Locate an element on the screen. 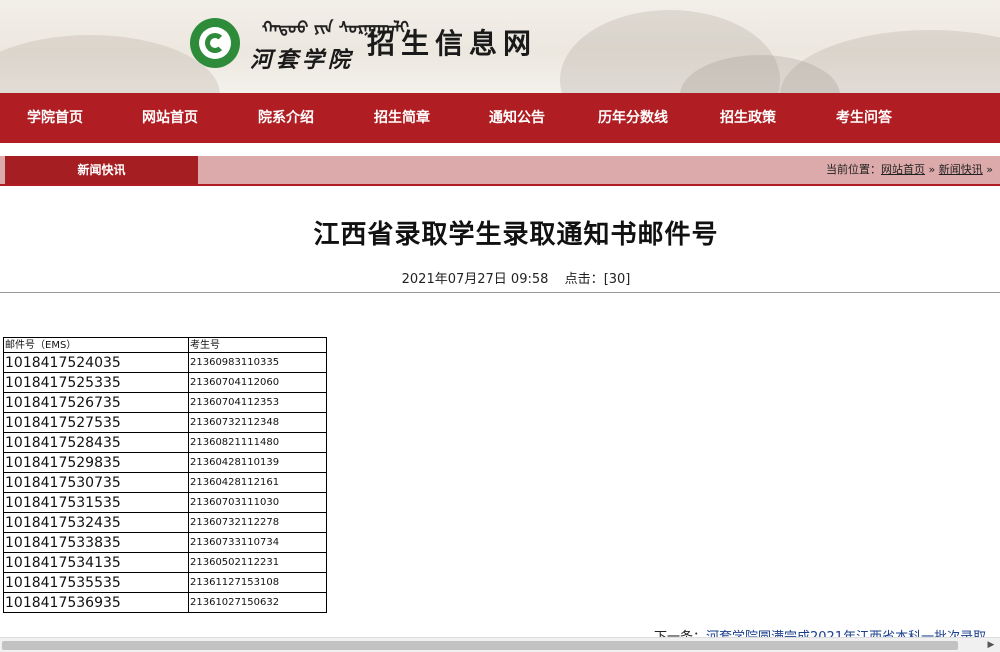  main-nav: 学院首页 网站首页 院系介绍 招生简章 通知公告 历年分数线 招生政策 考生问答 is located at coordinates (500, 118).